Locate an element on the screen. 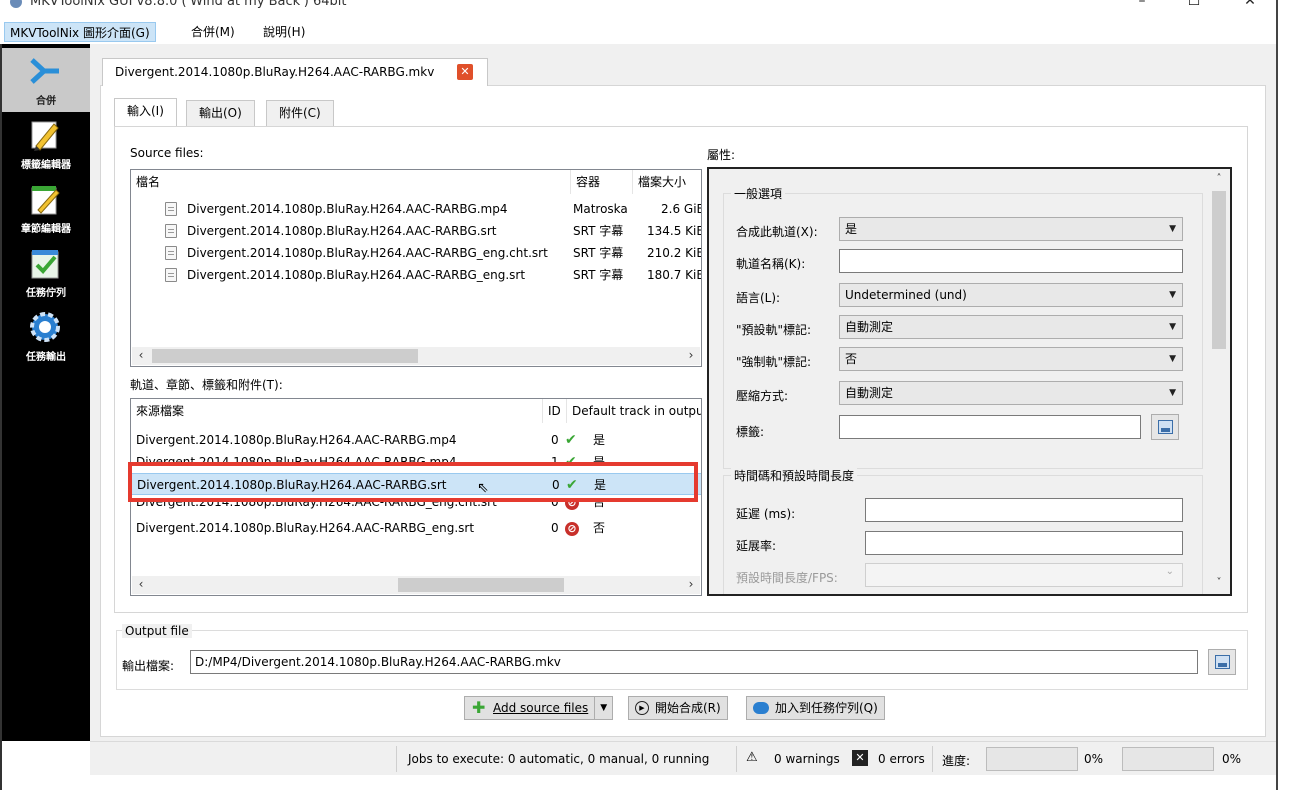 Image resolution: width=1298 pixels, height=790 pixels. notepad-pencil-icon is located at coordinates (45, 200).